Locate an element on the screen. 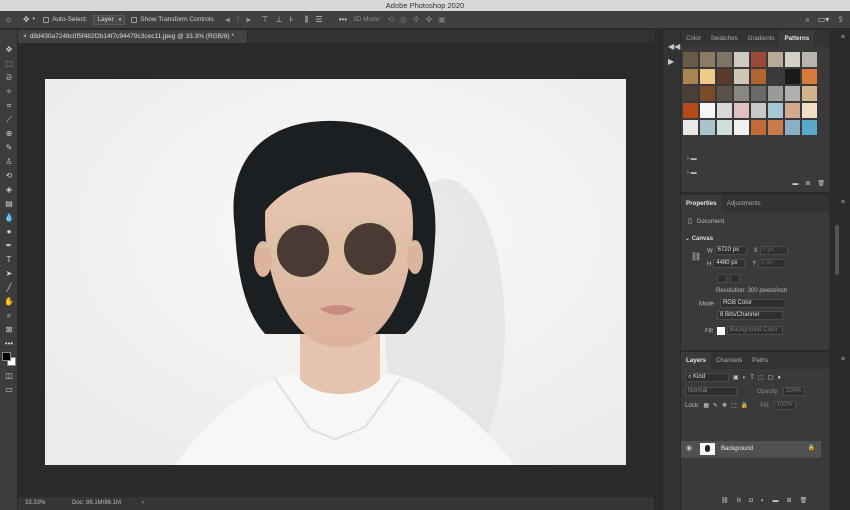  crop-tool-icon: ⌗ is located at coordinates (9, 105).